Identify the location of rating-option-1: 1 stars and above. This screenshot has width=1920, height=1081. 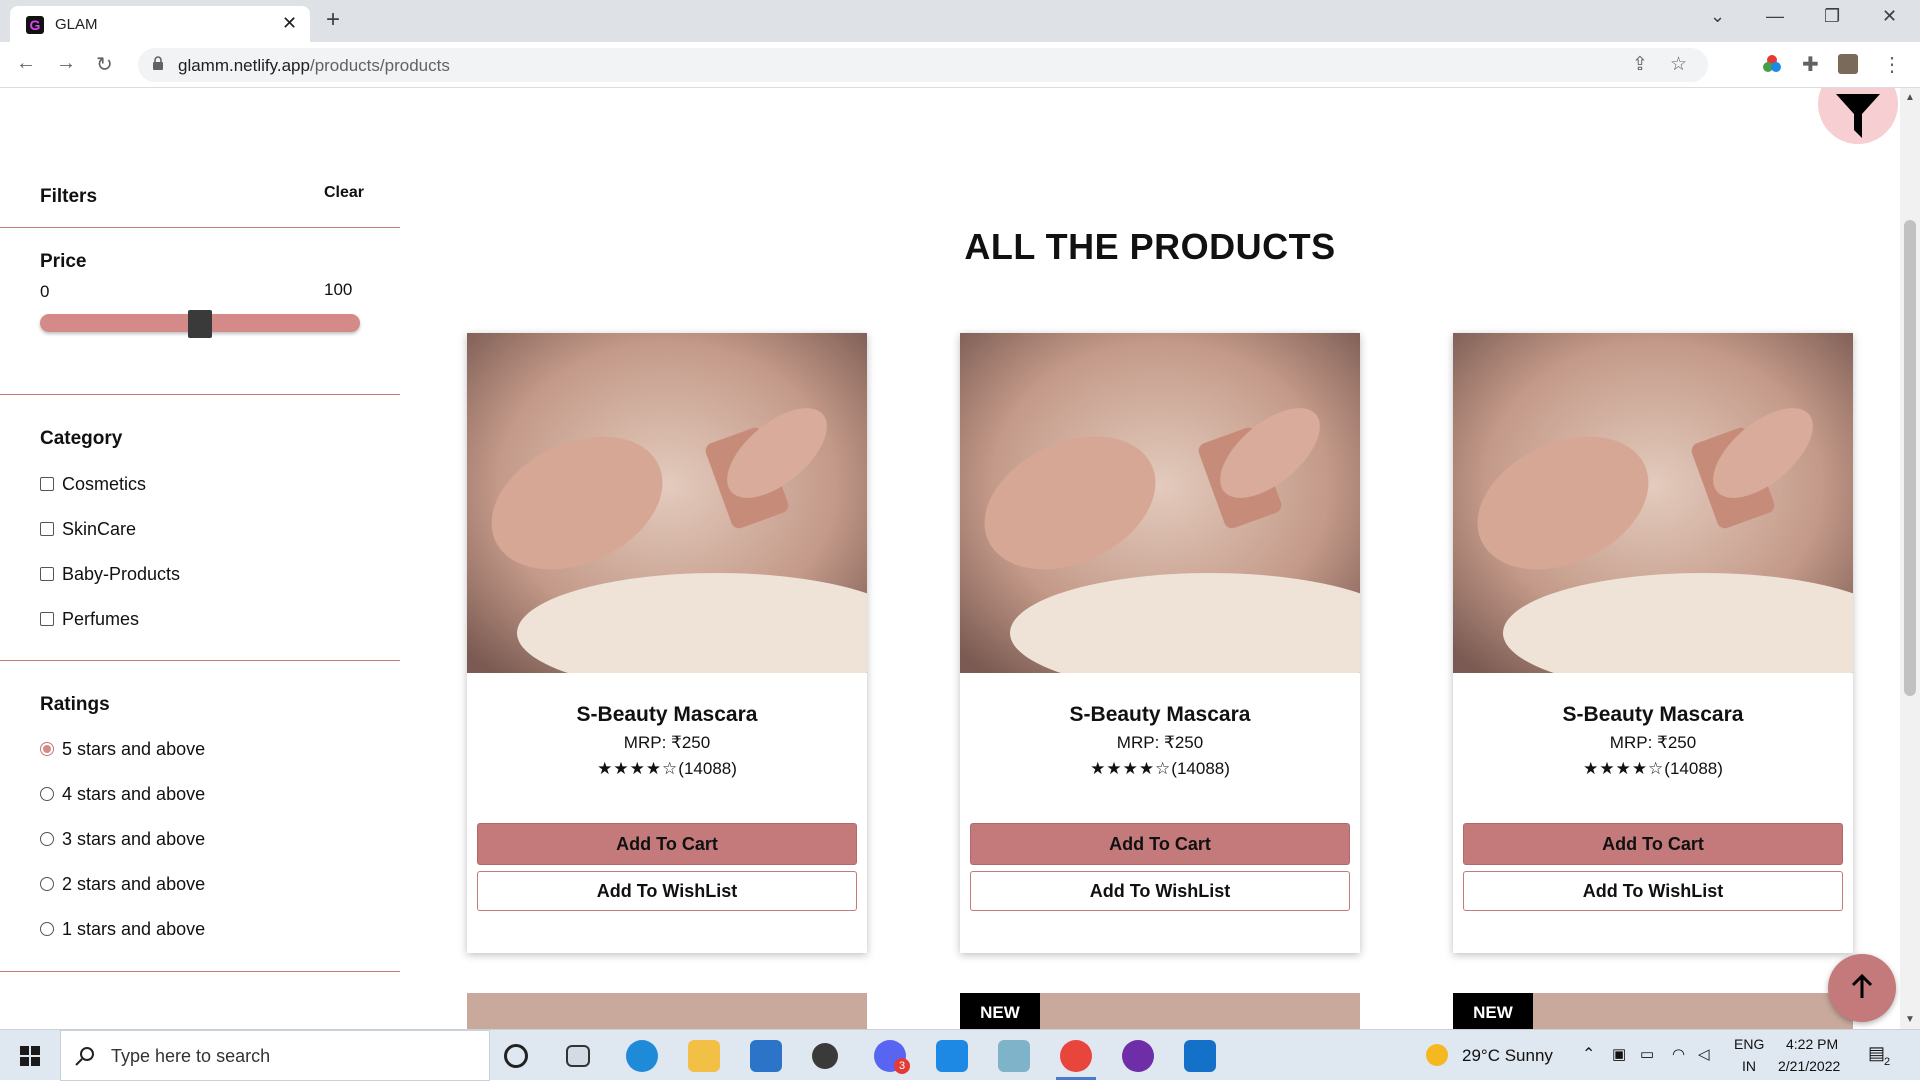
(122, 929).